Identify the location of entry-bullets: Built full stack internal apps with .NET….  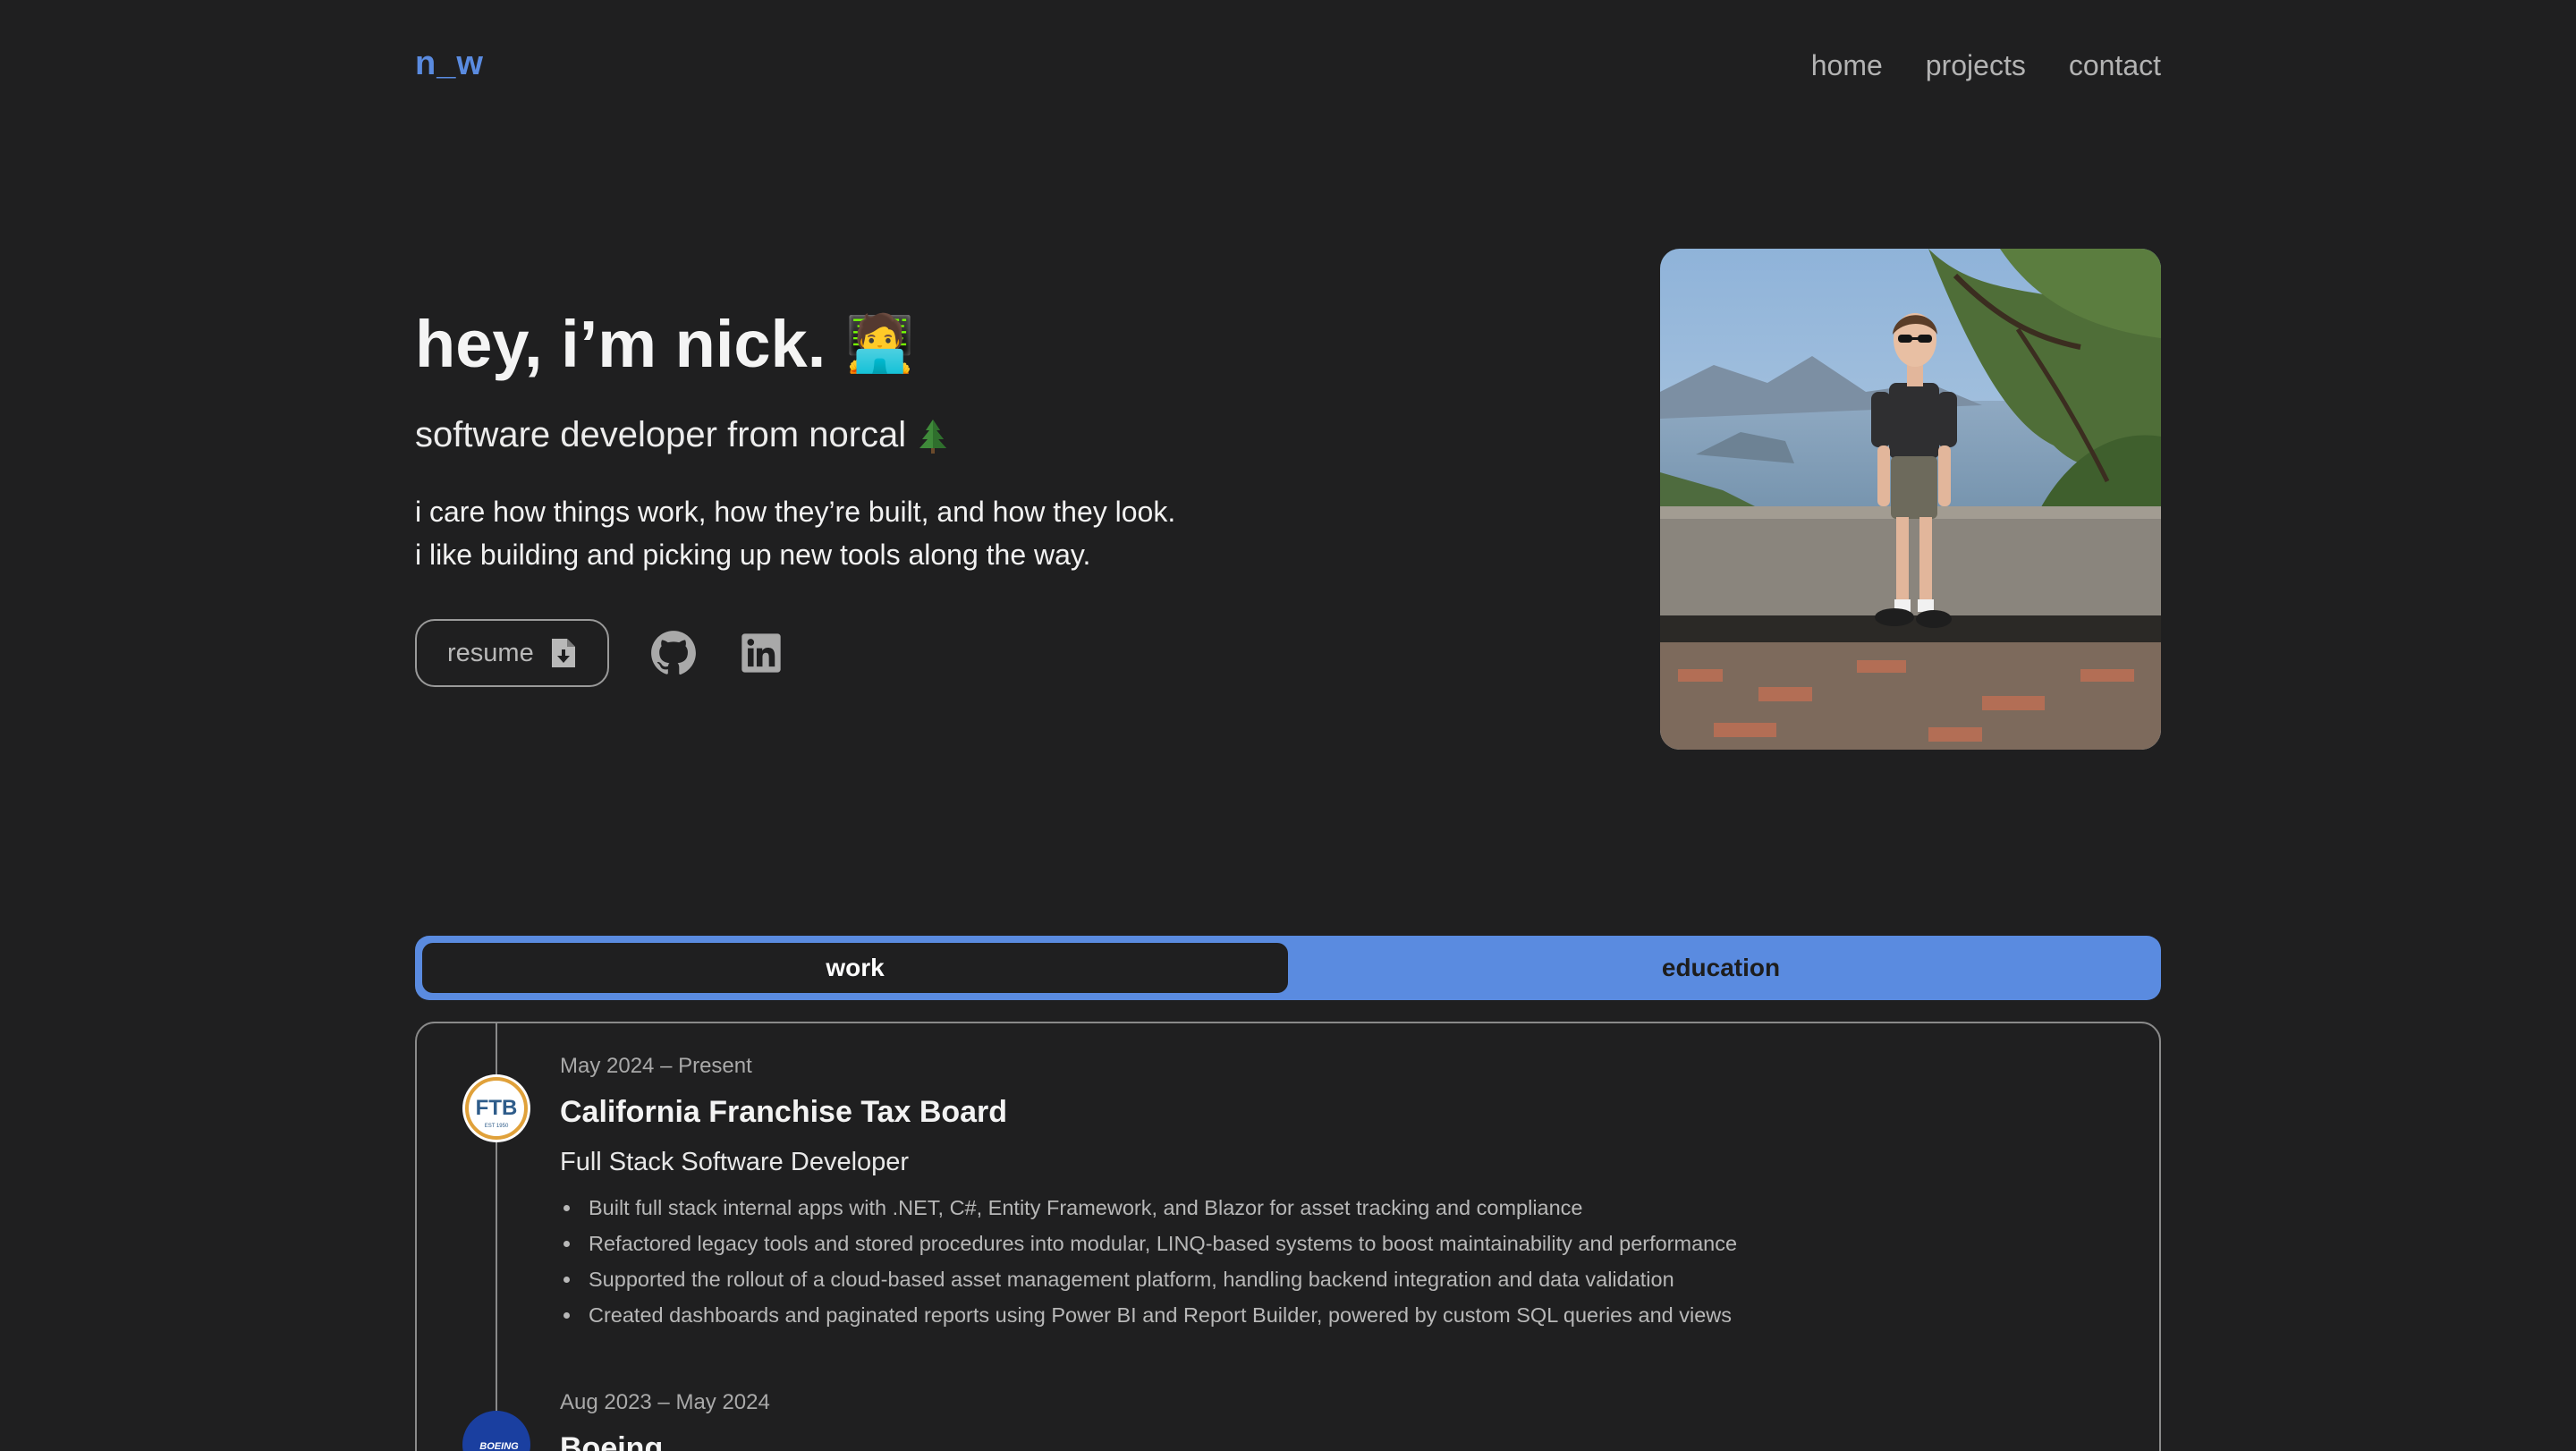
(1148, 1262).